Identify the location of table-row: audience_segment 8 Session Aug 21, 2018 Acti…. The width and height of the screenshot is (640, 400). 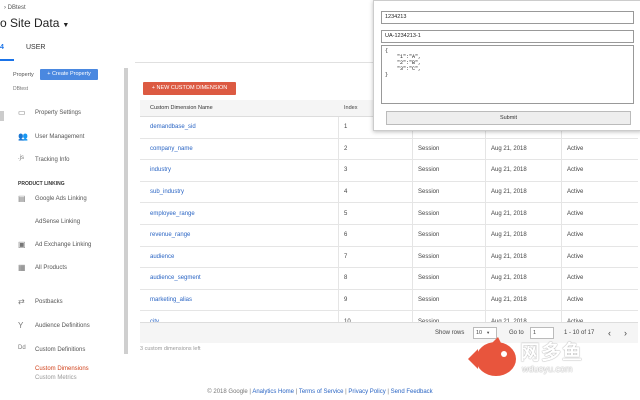
(389, 279).